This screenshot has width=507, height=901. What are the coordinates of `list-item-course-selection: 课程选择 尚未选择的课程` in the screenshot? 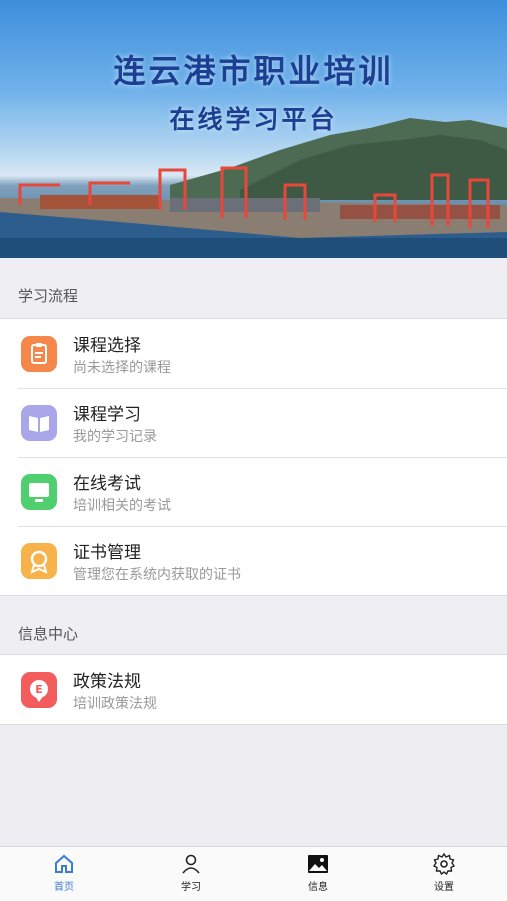 It's located at (253, 353).